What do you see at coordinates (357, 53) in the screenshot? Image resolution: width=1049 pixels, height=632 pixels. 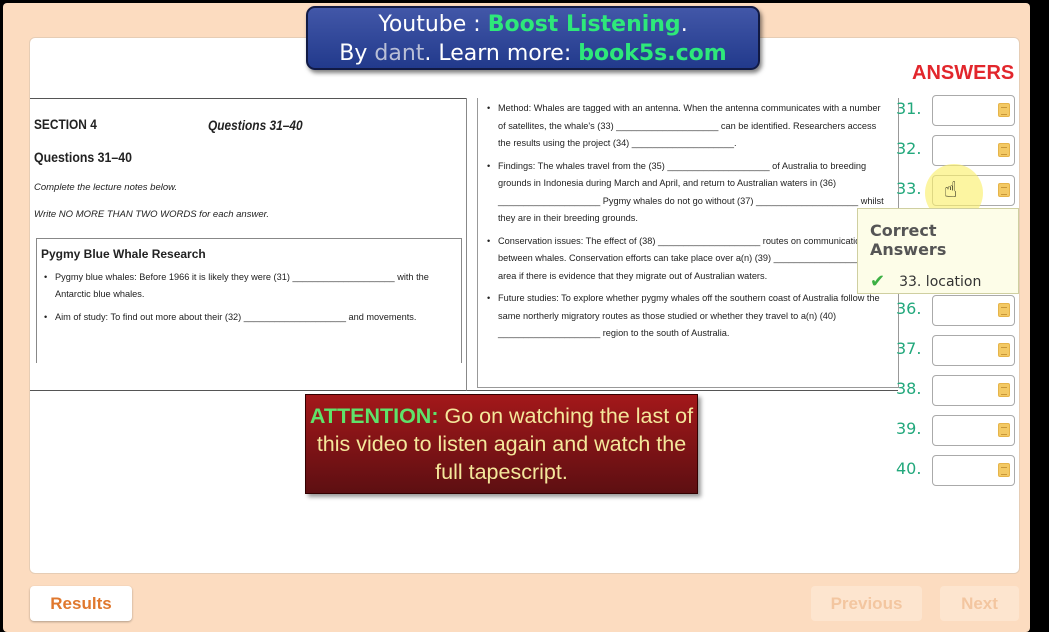 I see `banner-text: By` at bounding box center [357, 53].